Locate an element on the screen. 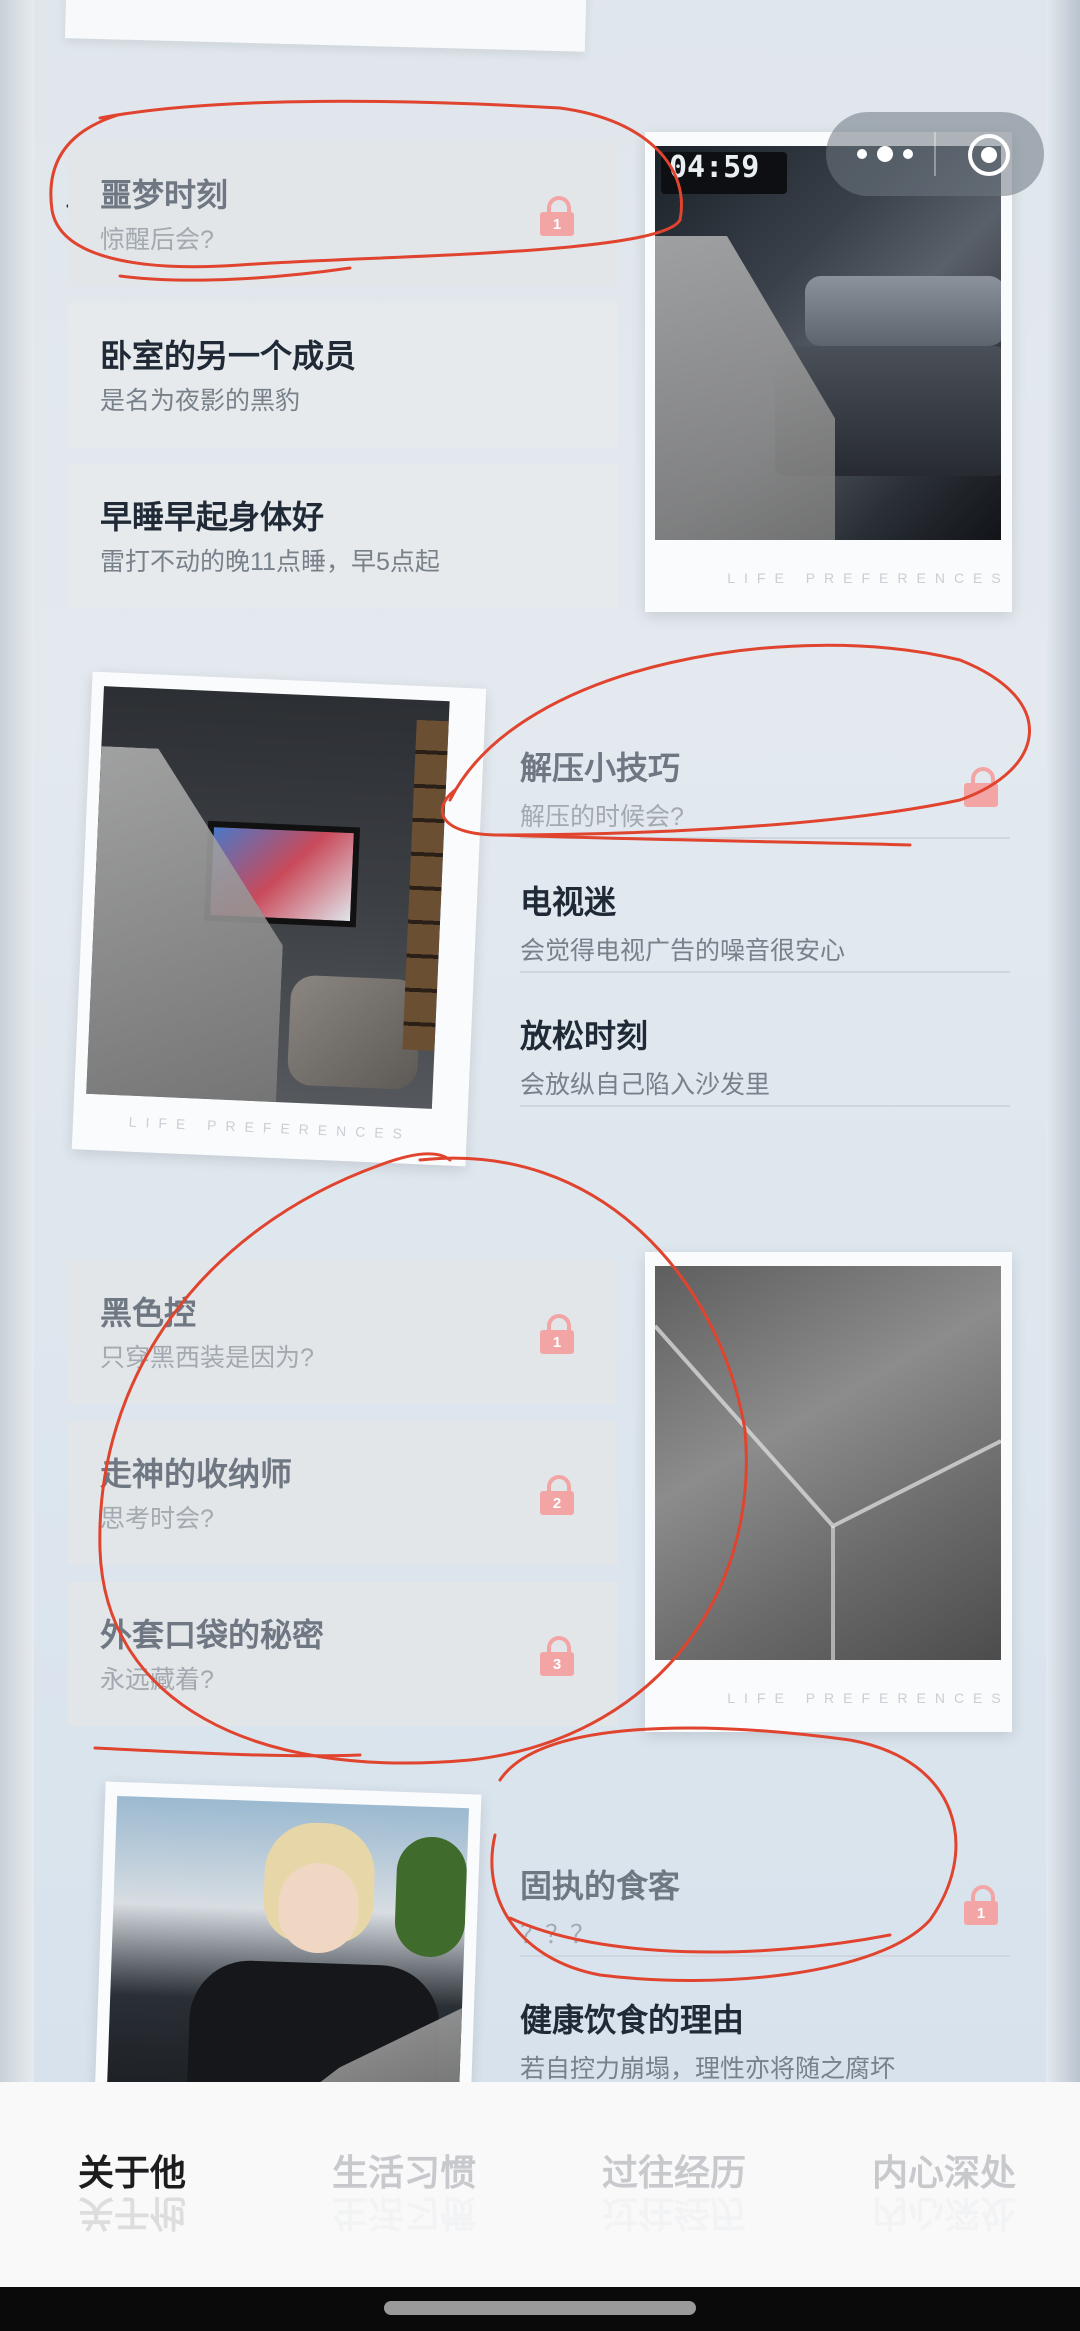 Image resolution: width=1080 pixels, height=2331 pixels. bedroom-photo: 04:59 is located at coordinates (828, 343).